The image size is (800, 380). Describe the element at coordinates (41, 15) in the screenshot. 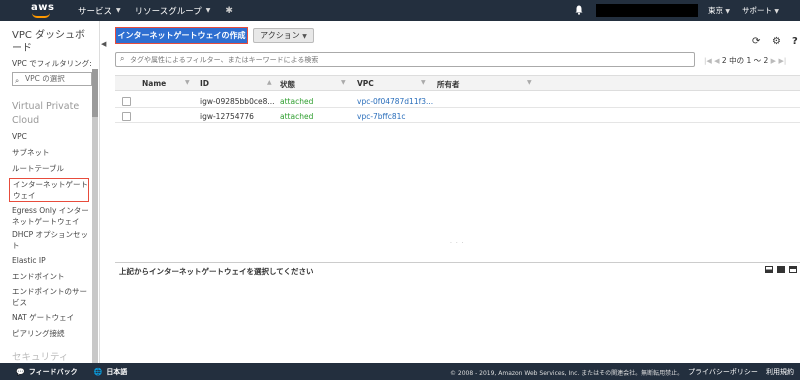

I see `aws-smile-icon` at that location.